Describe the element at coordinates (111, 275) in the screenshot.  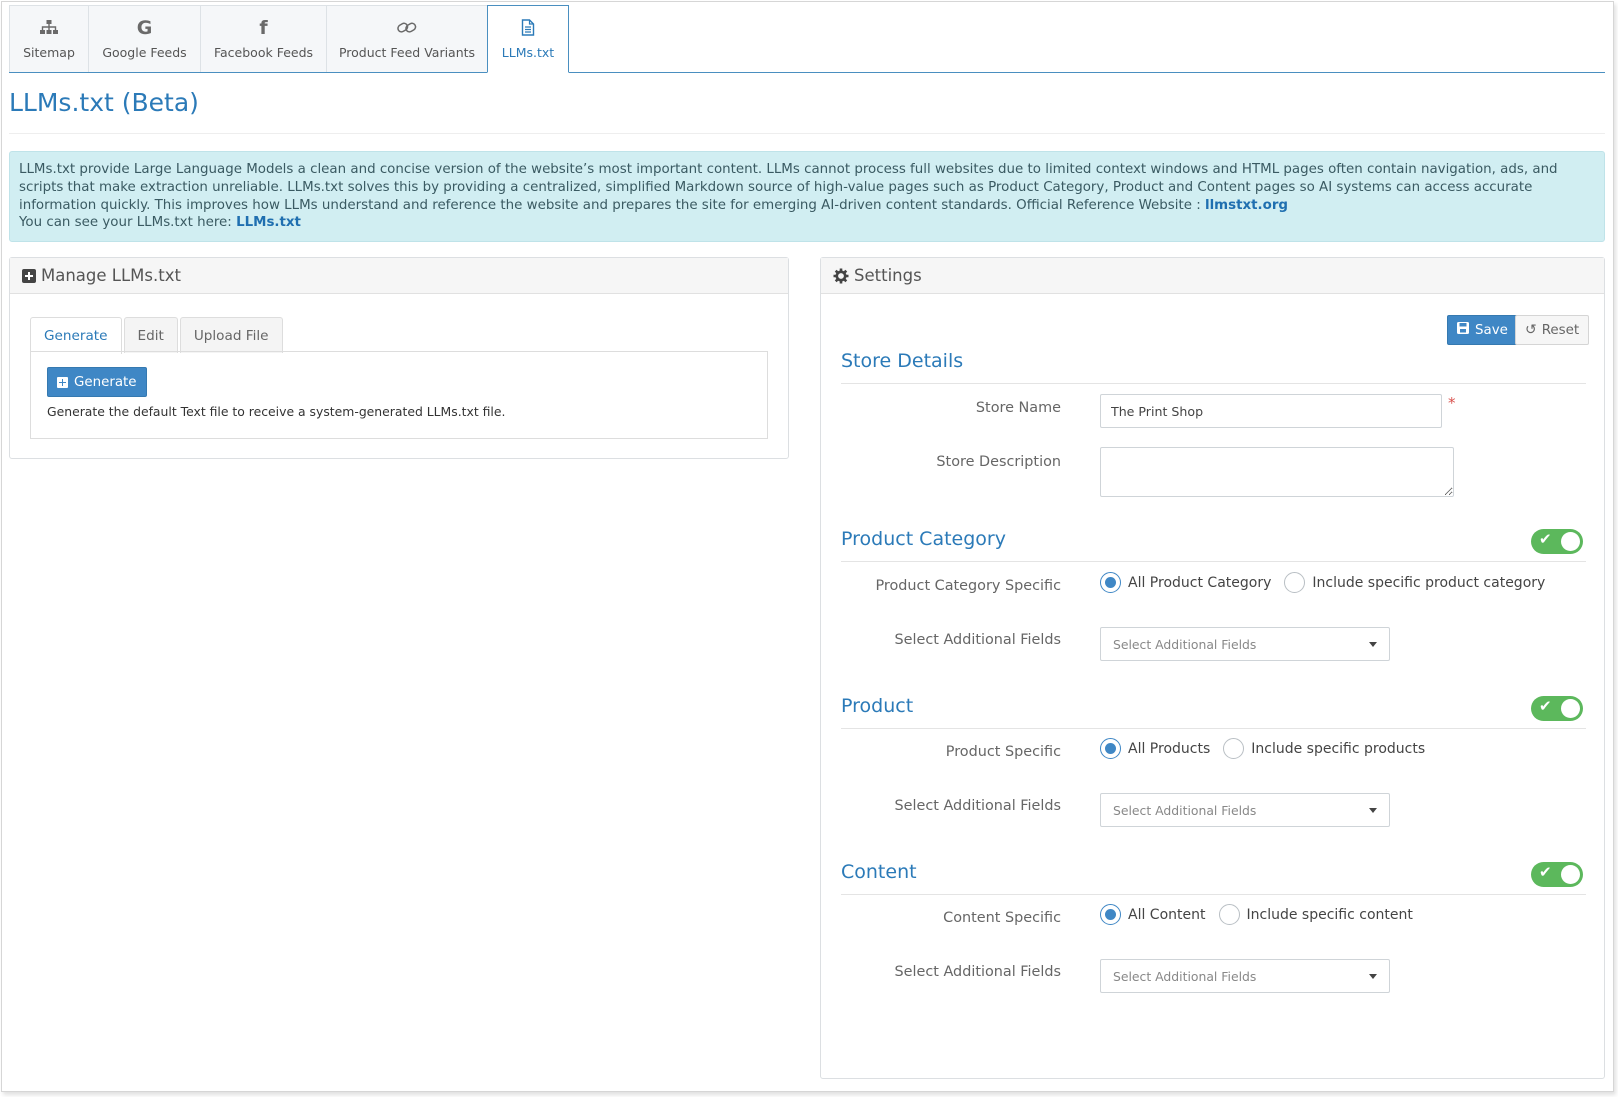
I see `manage-panel-title: Manage LLMs.txt` at that location.